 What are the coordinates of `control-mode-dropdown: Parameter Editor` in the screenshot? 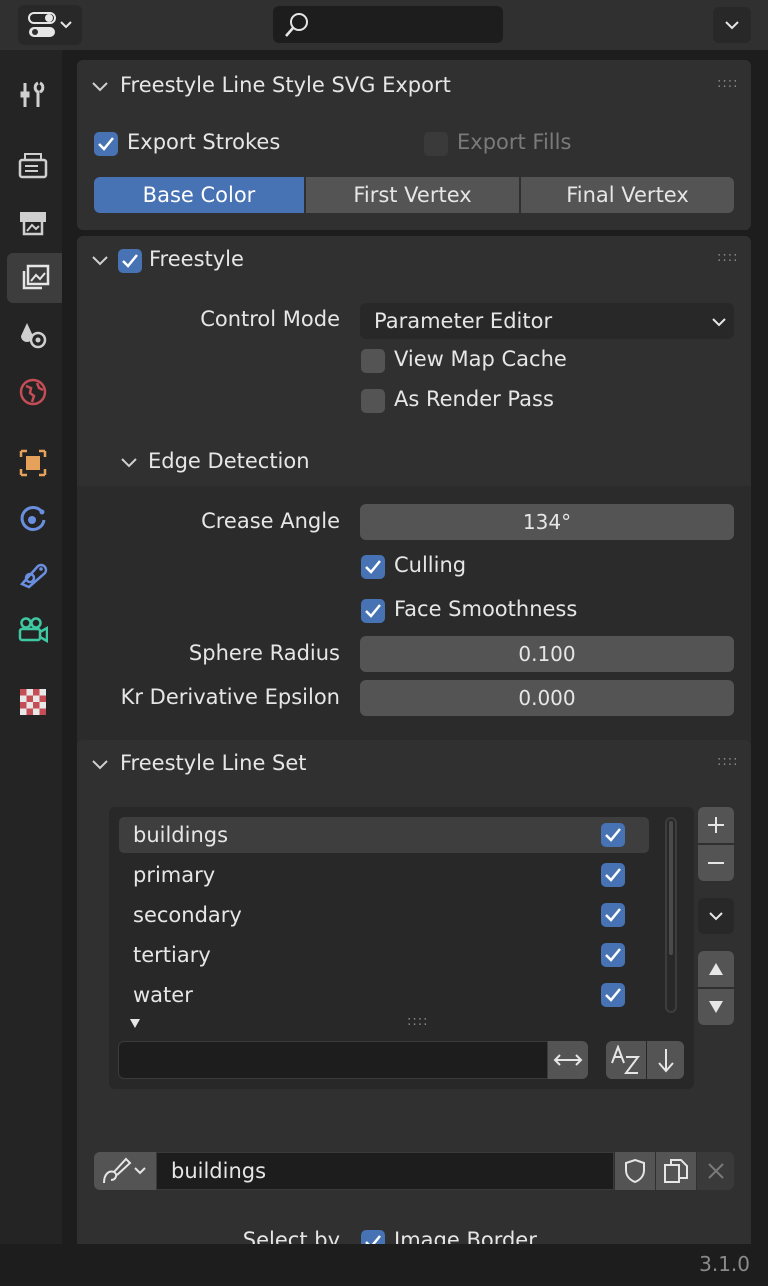 It's located at (547, 321).